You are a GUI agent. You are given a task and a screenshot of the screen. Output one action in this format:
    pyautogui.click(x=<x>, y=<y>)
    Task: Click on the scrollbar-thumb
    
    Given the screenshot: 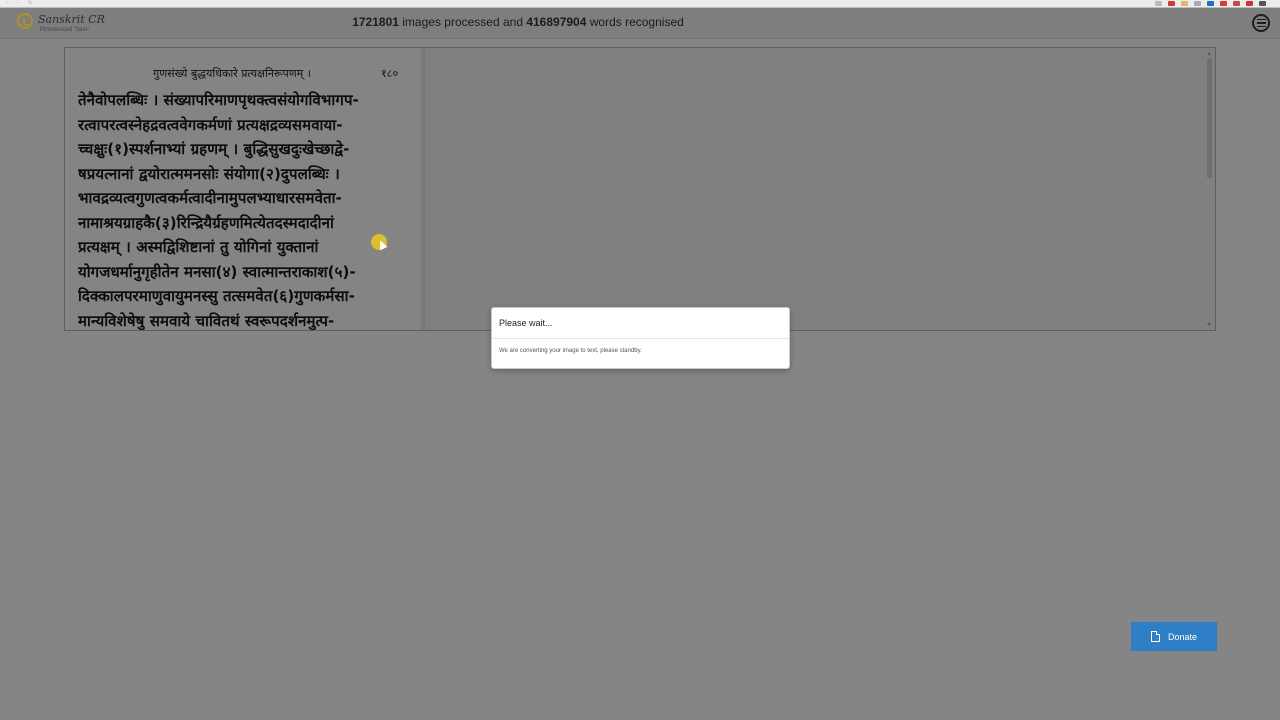 What is the action you would take?
    pyautogui.click(x=1209, y=118)
    